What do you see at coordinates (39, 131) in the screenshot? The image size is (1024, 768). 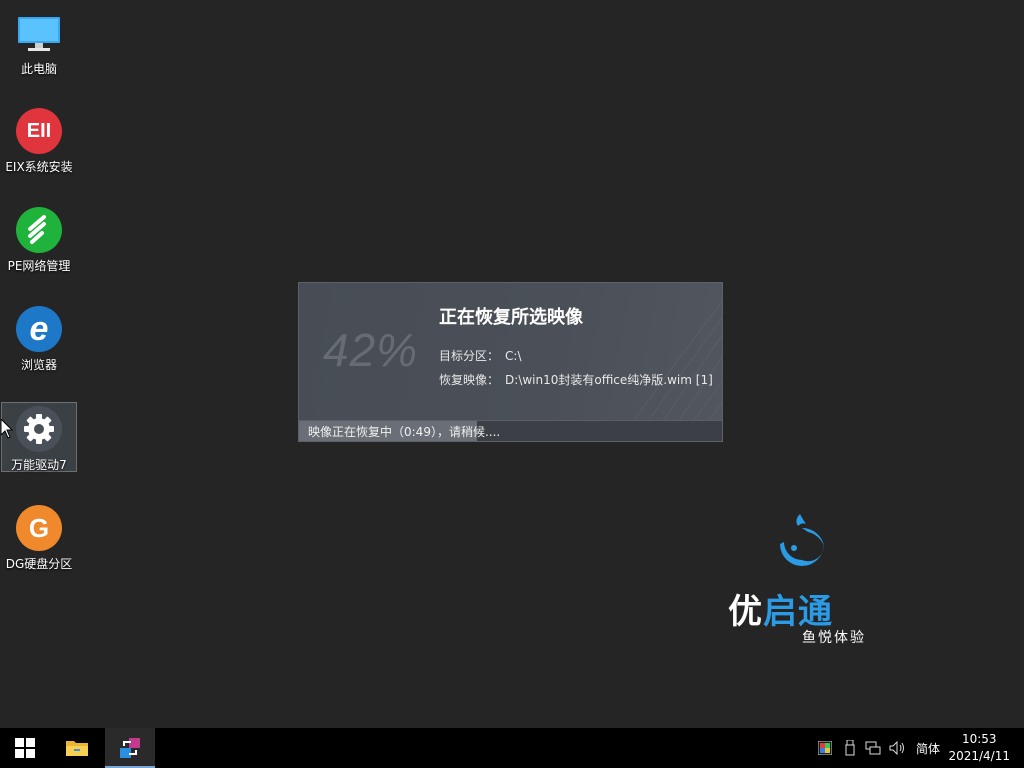 I see `eix-icon: EII` at bounding box center [39, 131].